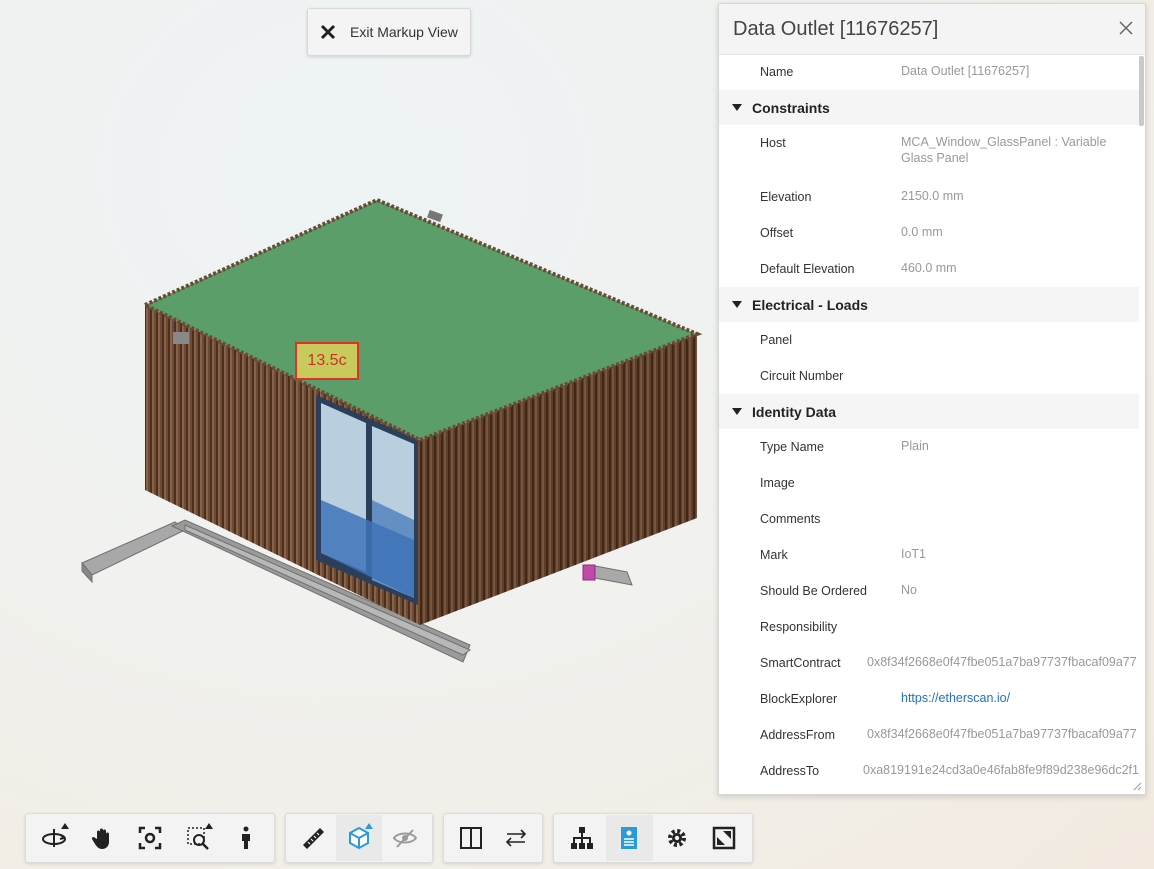 The image size is (1154, 869). I want to click on markup-annotation: 13.5c, so click(327, 361).